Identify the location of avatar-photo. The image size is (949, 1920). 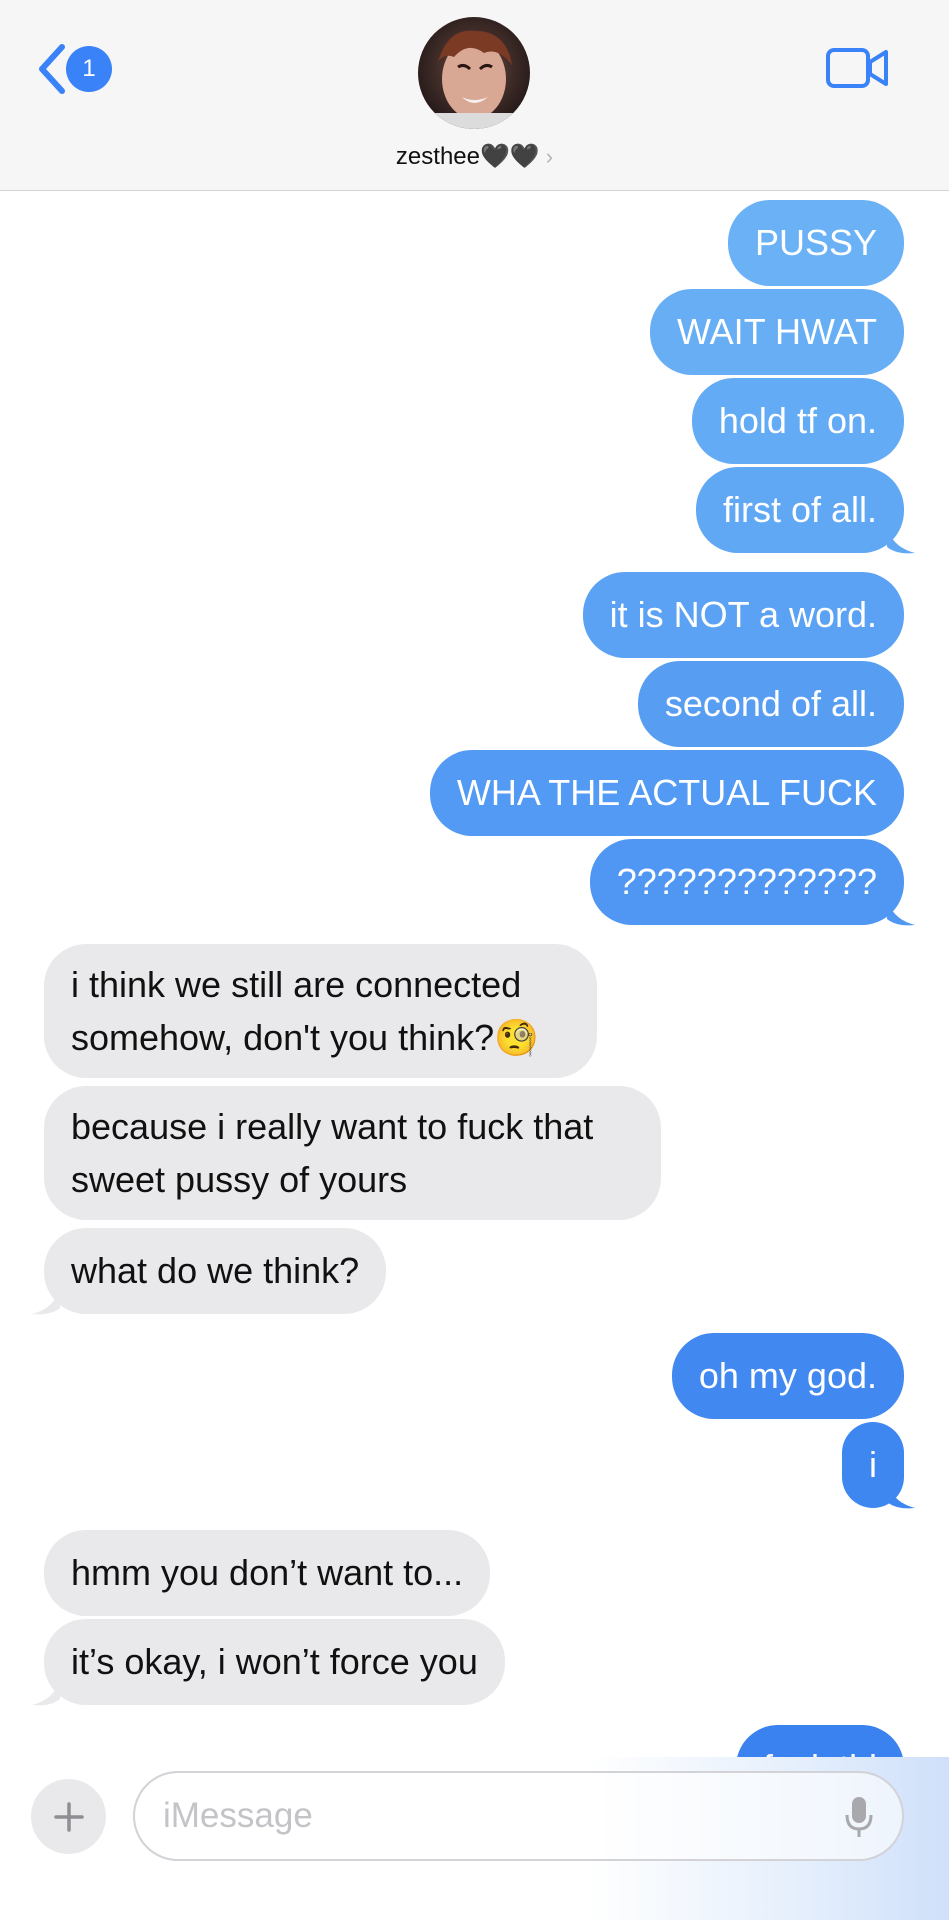
(474, 73).